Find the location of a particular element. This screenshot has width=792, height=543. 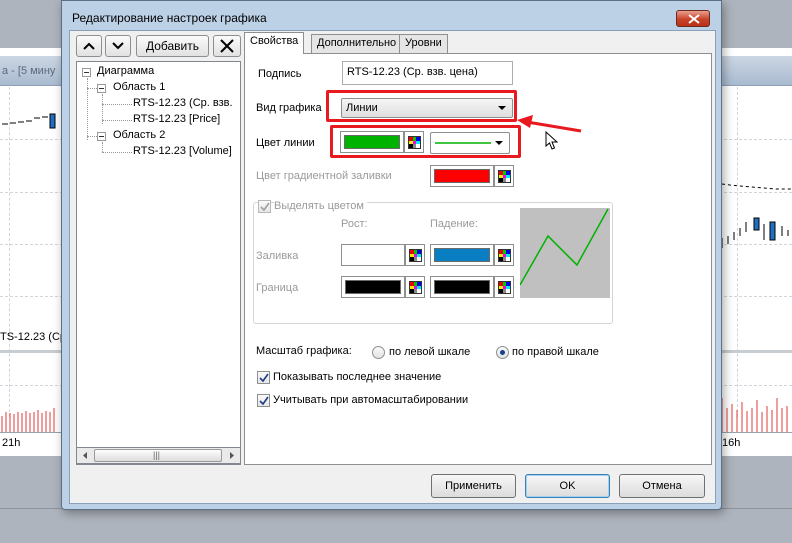

show-last-value-label: Показывать последнее значение is located at coordinates (357, 377).